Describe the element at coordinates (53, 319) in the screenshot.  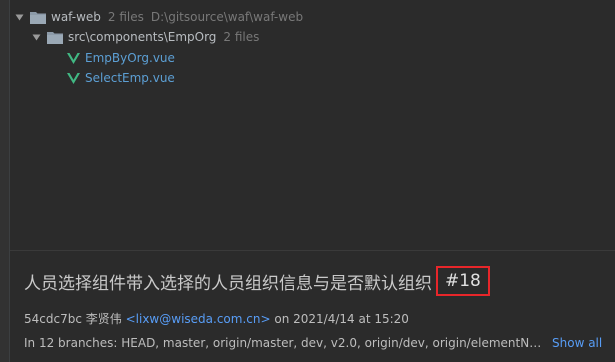
I see `commit-hash: 54cdc7bc` at that location.